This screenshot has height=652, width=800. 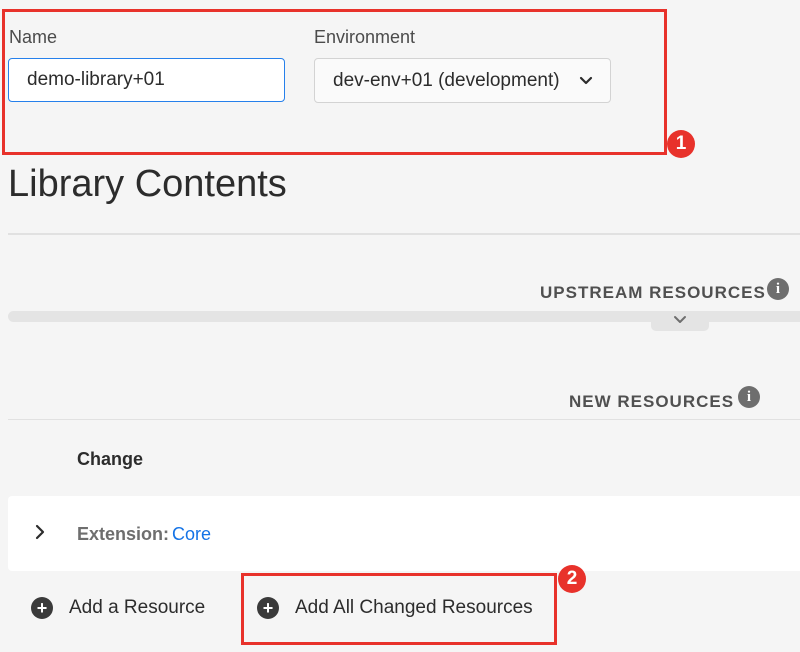 What do you see at coordinates (572, 579) in the screenshot?
I see `annotation-badge-2: 2` at bounding box center [572, 579].